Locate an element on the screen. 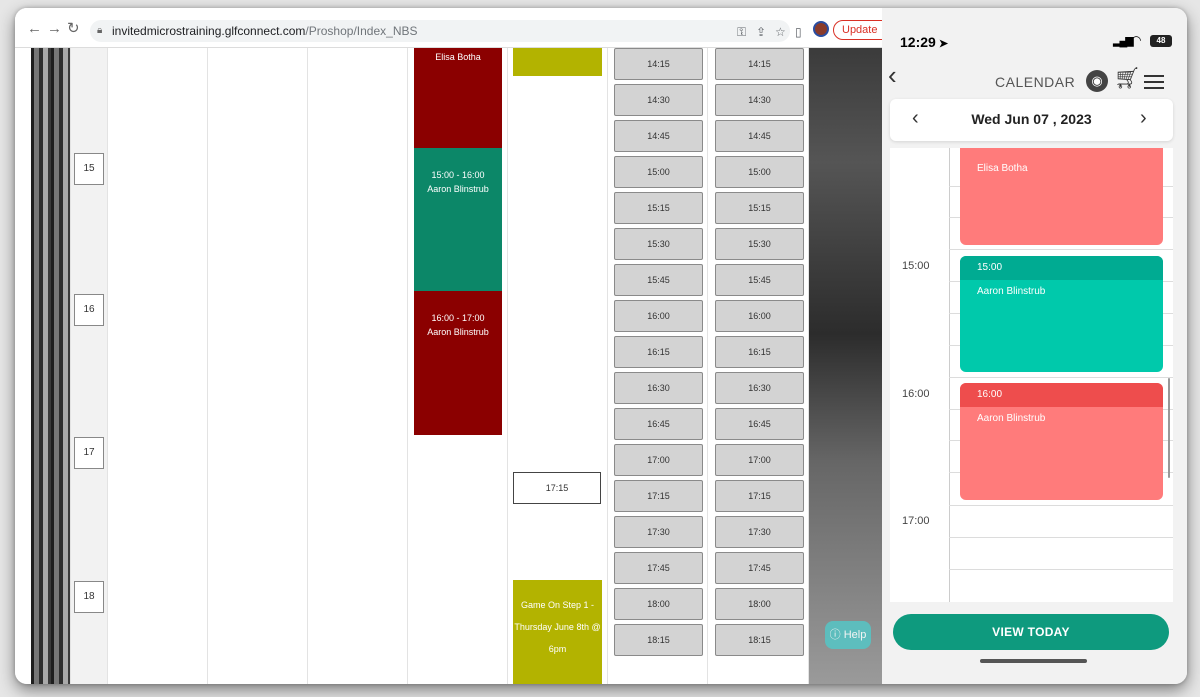  status-time: 12:29 ➤ is located at coordinates (924, 42).